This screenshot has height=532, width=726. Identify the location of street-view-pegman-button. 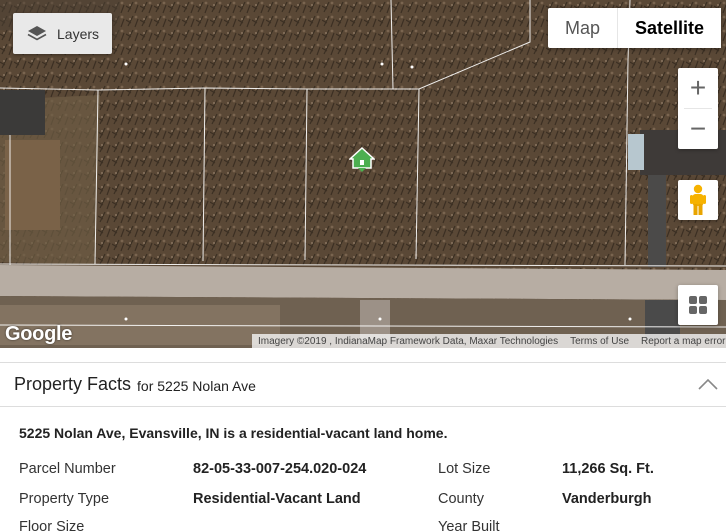
(698, 200).